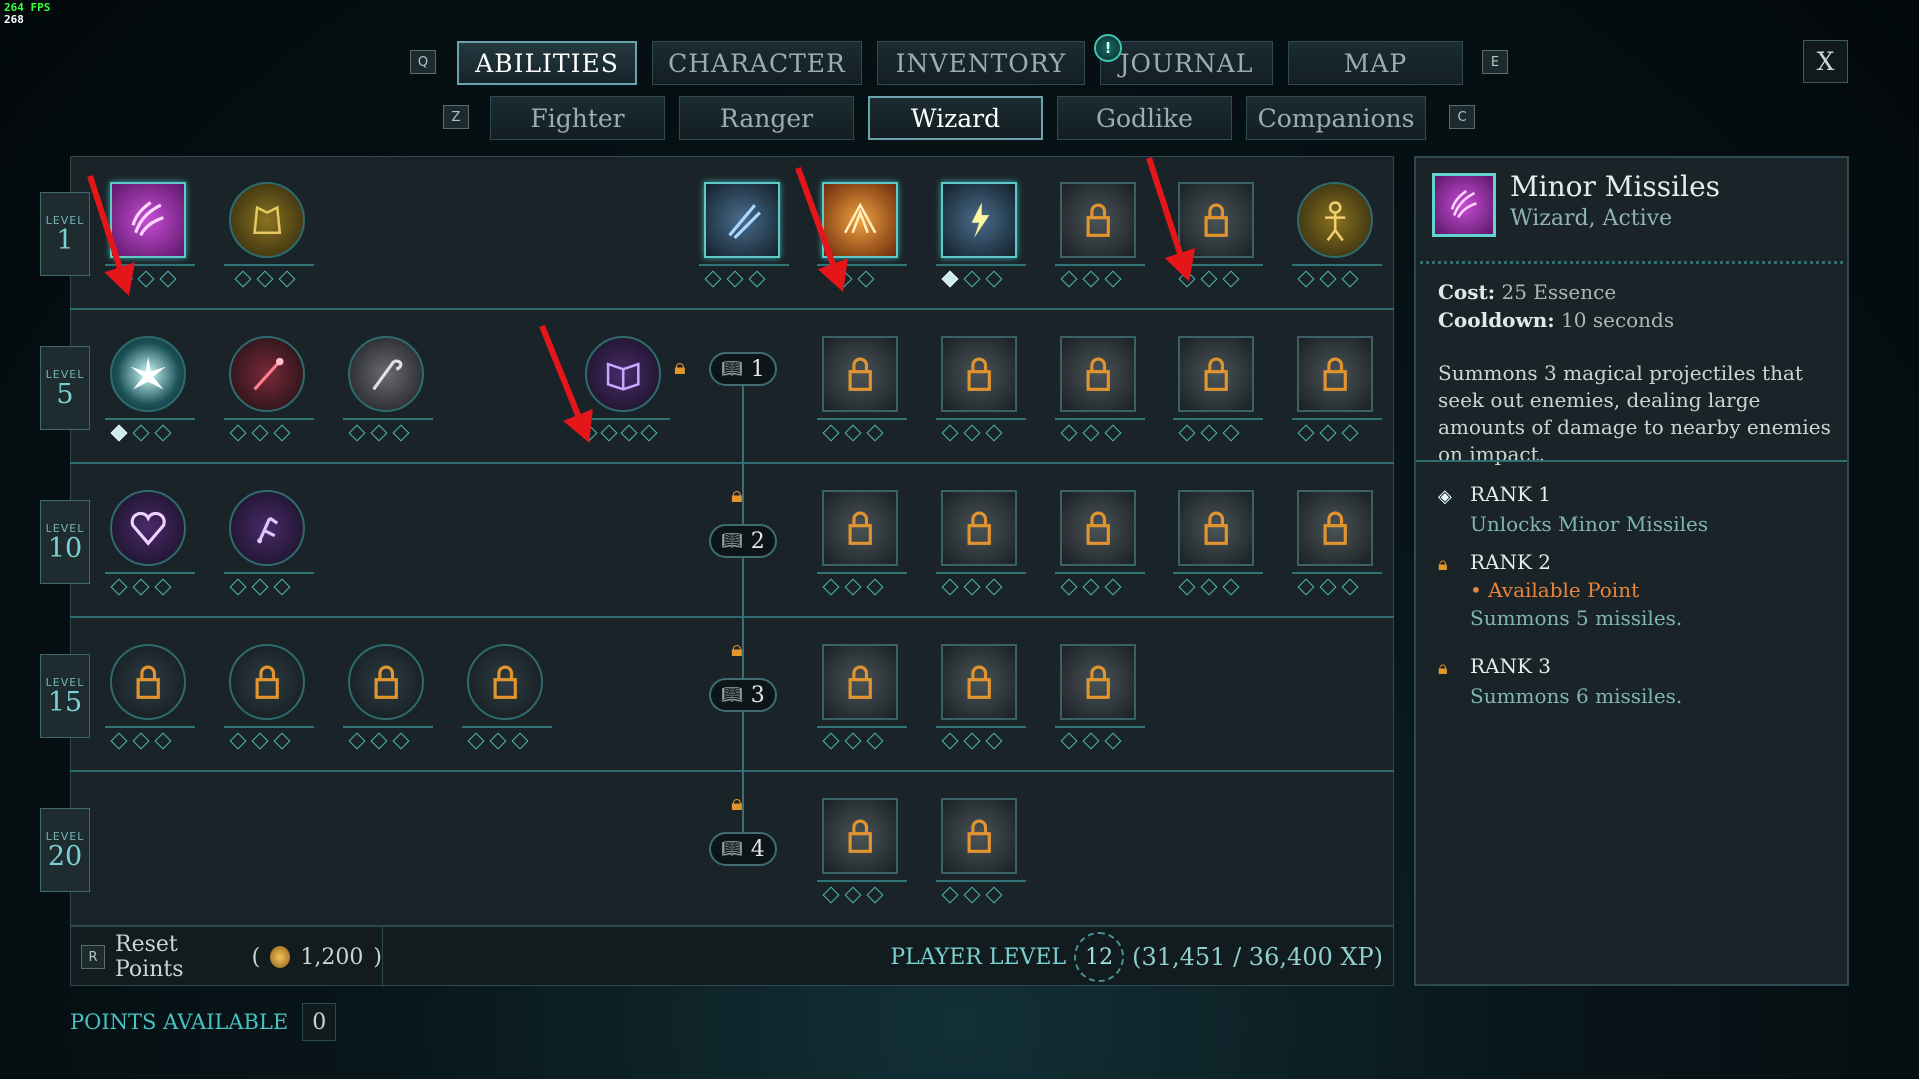  I want to click on rank-title: RANK 2, so click(1511, 562).